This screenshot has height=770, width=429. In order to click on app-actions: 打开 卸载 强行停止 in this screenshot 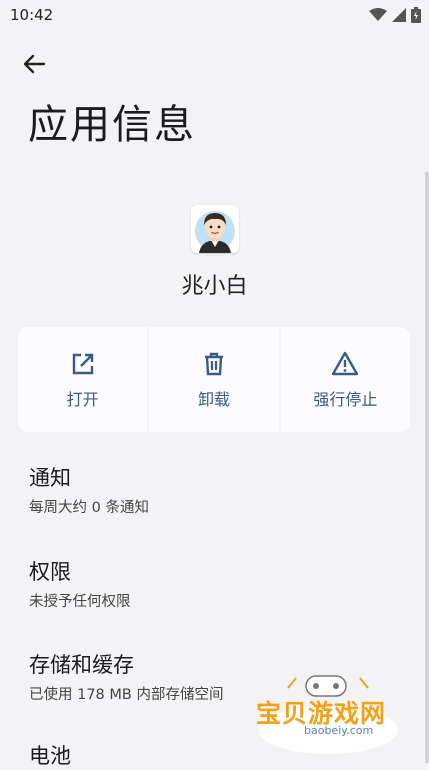, I will do `click(214, 379)`.